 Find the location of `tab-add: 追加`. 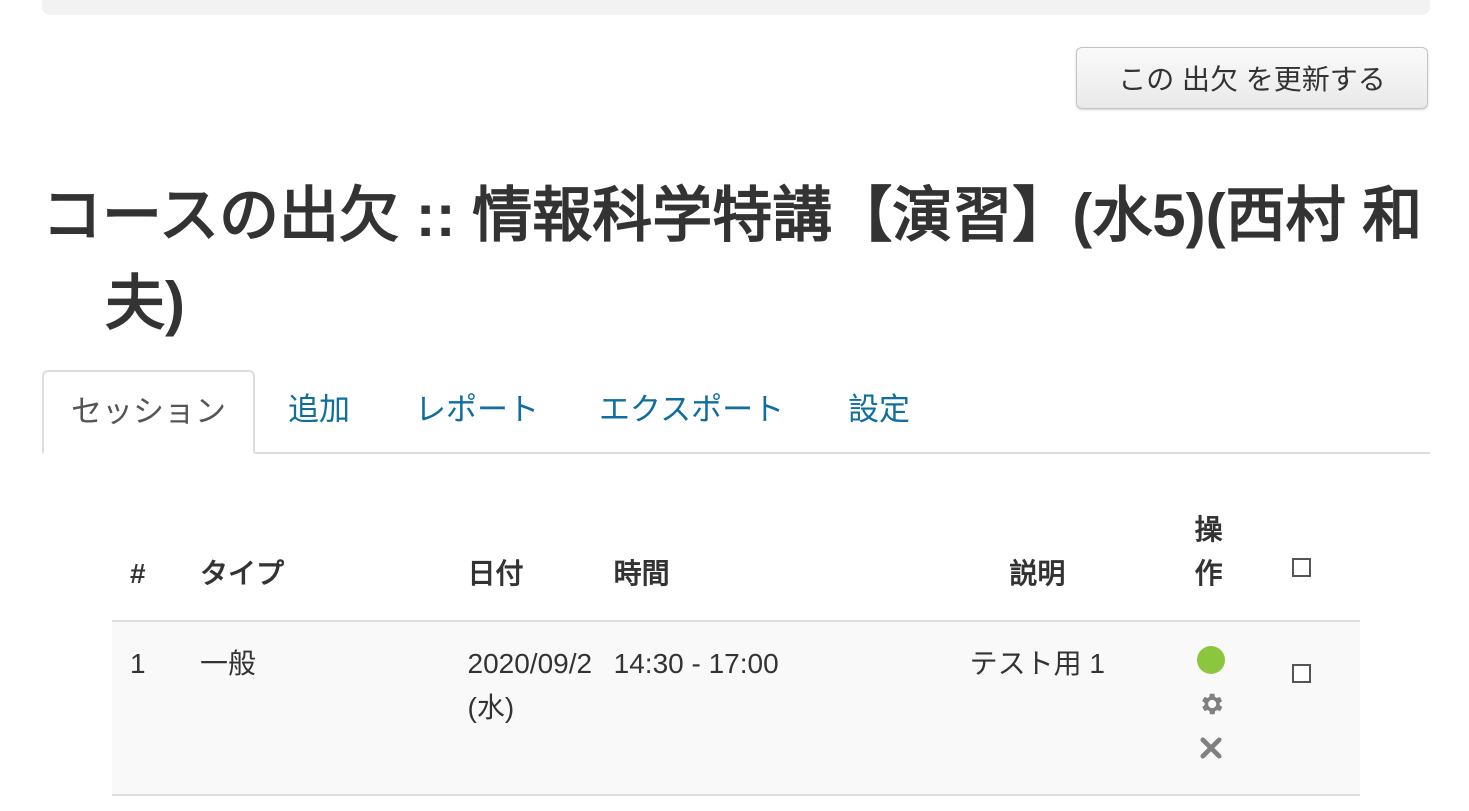

tab-add: 追加 is located at coordinates (319, 412).